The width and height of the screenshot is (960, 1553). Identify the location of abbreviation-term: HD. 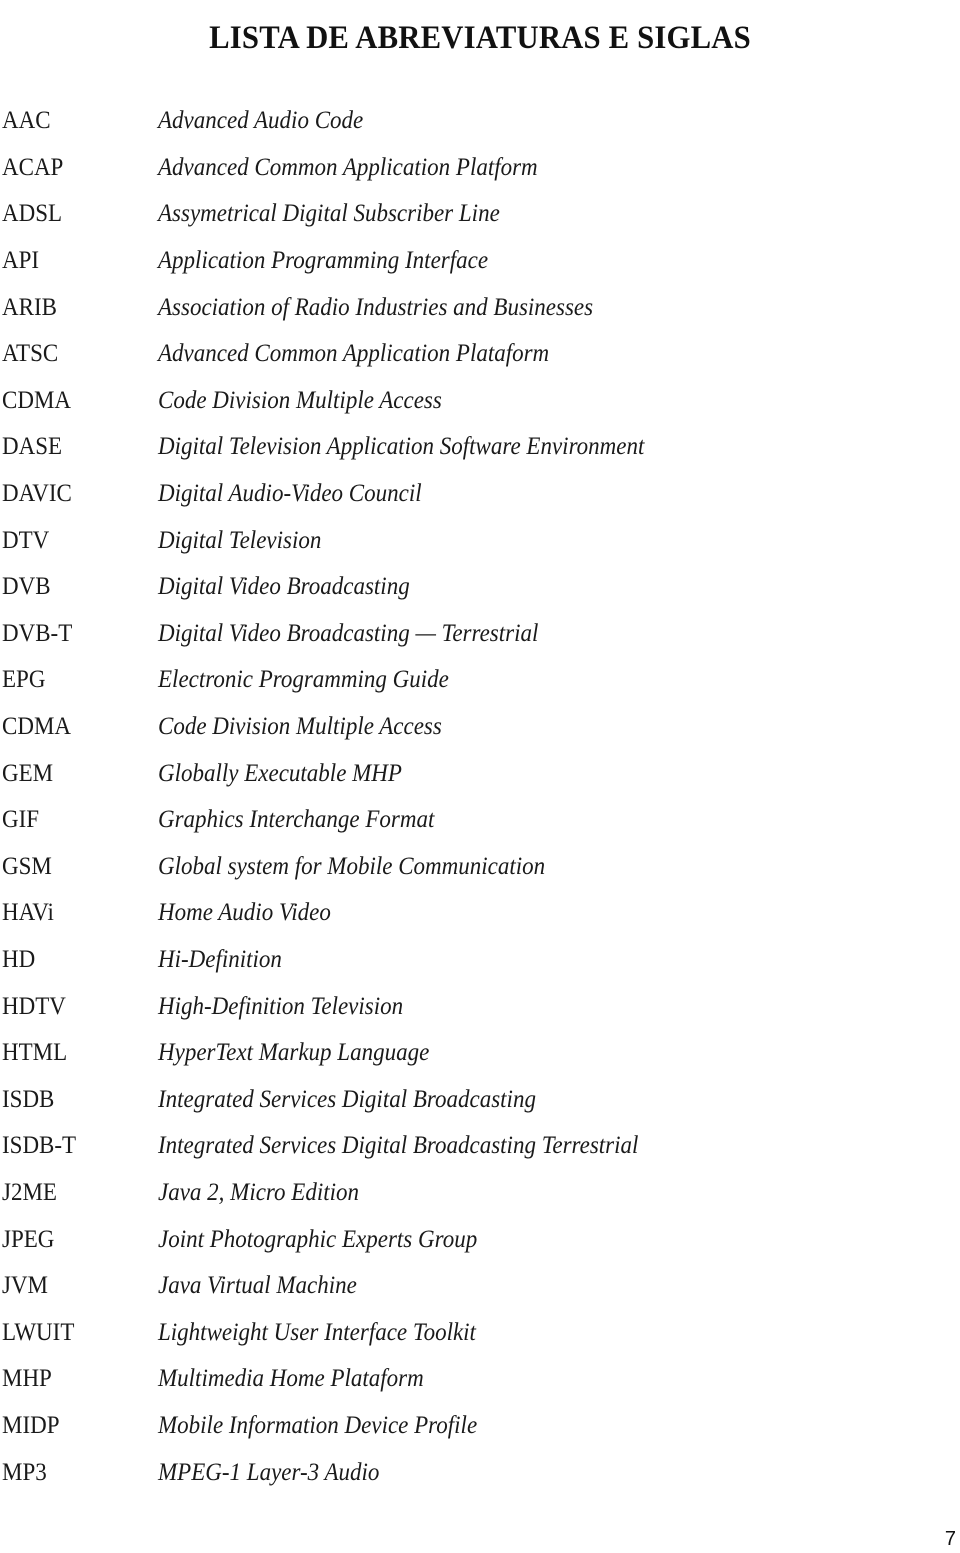
(19, 959).